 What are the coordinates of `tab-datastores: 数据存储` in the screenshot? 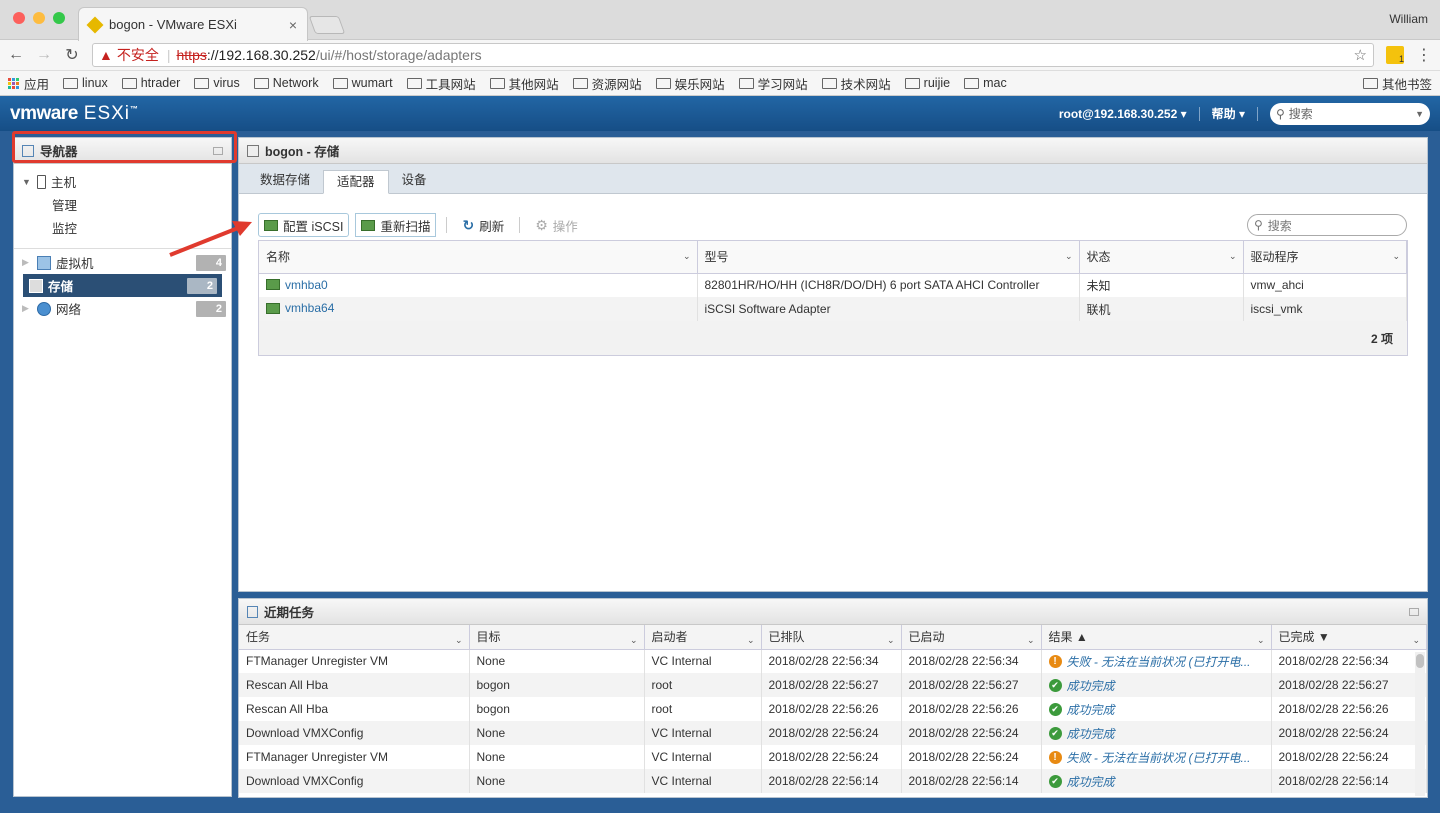 It's located at (285, 181).